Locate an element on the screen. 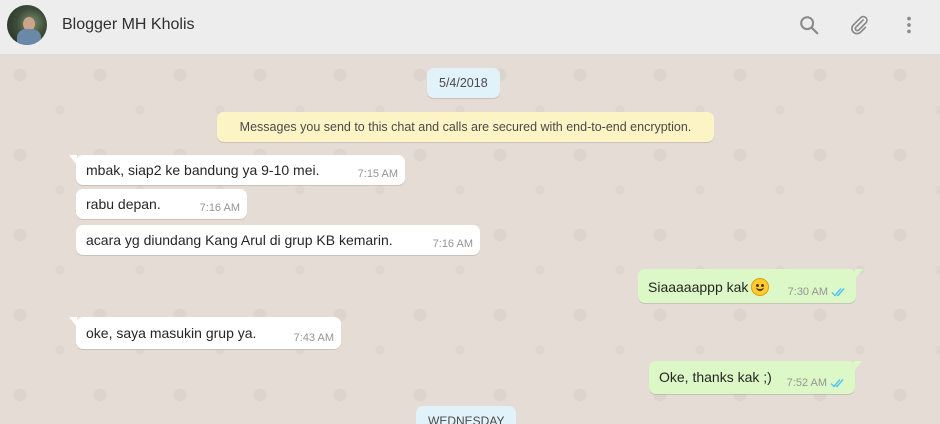 This screenshot has width=940, height=424. chat-header: Blogger MH Kholis is located at coordinates (470, 27).